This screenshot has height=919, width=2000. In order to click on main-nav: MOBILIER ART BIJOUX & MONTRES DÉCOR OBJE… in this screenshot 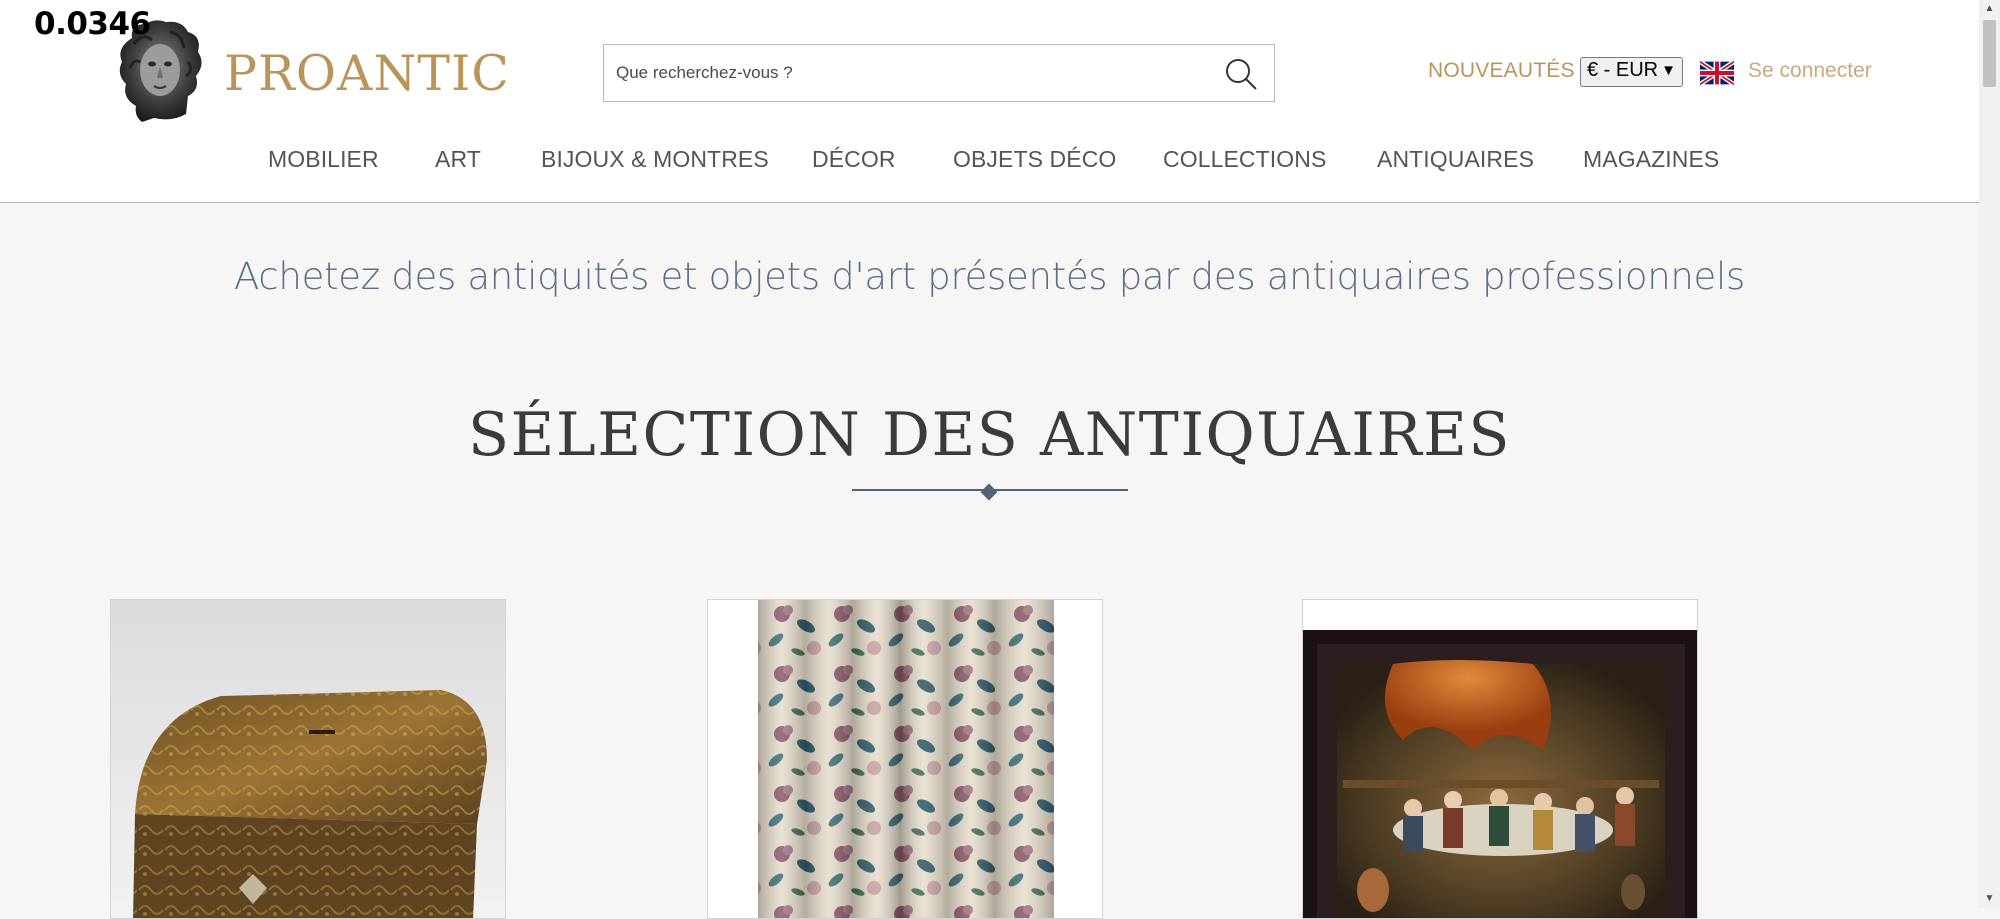, I will do `click(989, 163)`.